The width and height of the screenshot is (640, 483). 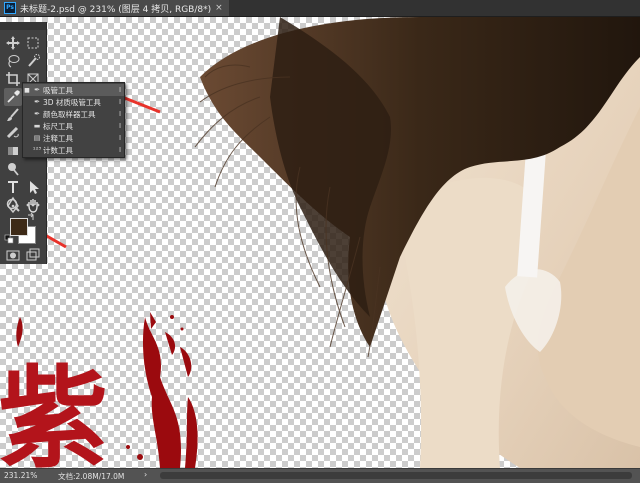 I want to click on document-tab: Ps 未标题-2.psd @ 231% (图层 4 拷贝, RGB/8*) ×, so click(x=114, y=8).